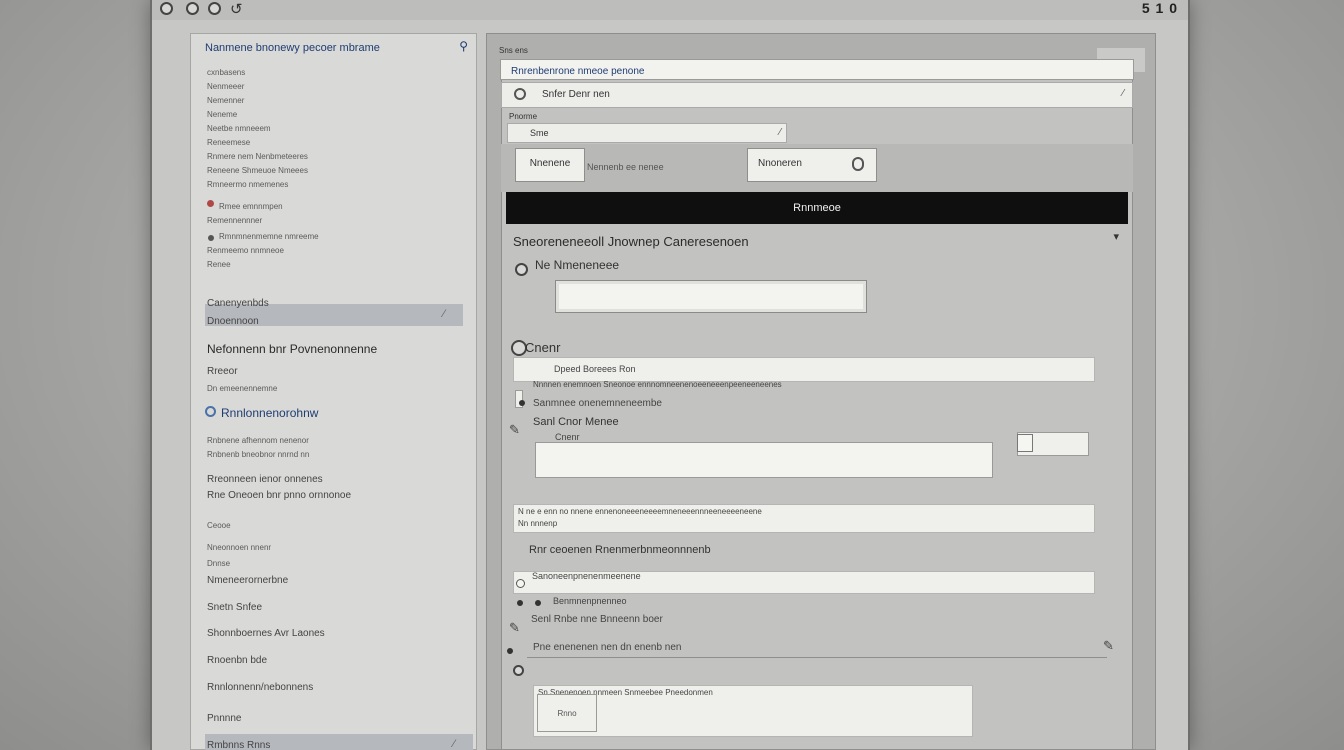 The width and height of the screenshot is (1344, 750). I want to click on row-text: Sanmnee onenemneneembe, so click(597, 403).